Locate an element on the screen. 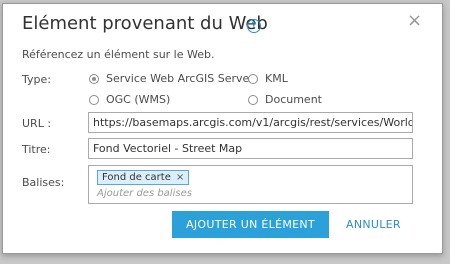 This screenshot has width=450, height=264. radio-ogc-wms: OGC (WMS) is located at coordinates (129, 99).